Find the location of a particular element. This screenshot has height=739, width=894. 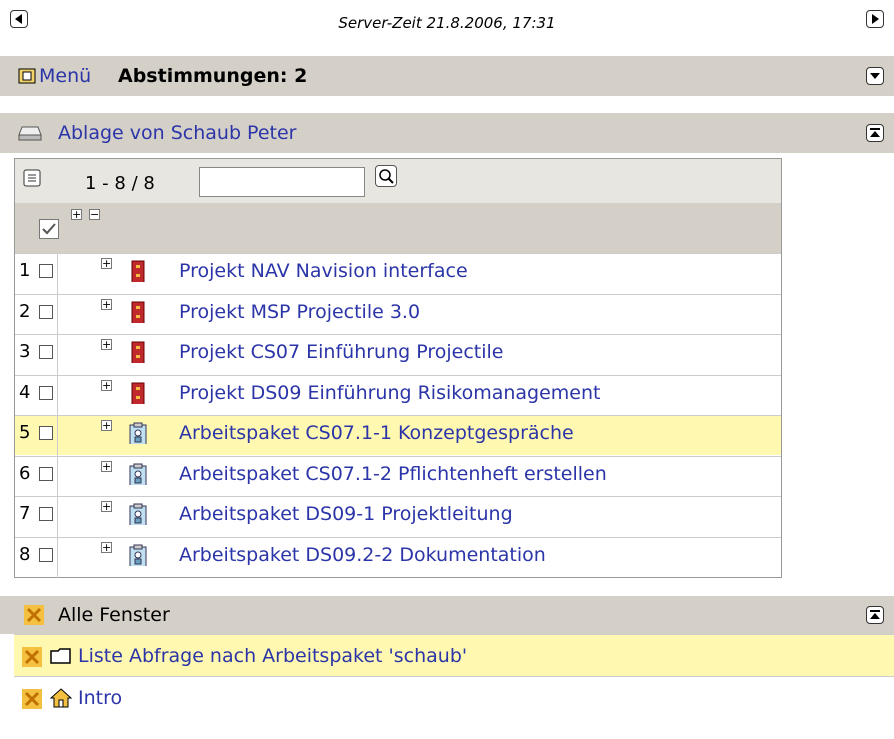

next-nav-button is located at coordinates (875, 19).